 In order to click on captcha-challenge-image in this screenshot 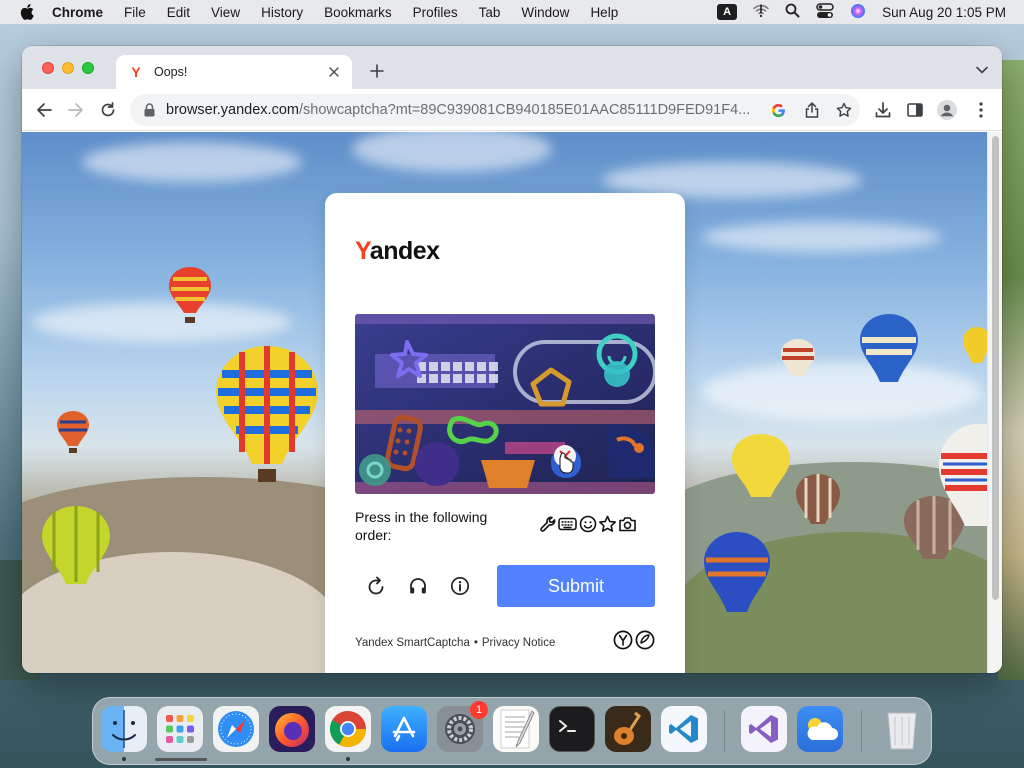, I will do `click(505, 404)`.